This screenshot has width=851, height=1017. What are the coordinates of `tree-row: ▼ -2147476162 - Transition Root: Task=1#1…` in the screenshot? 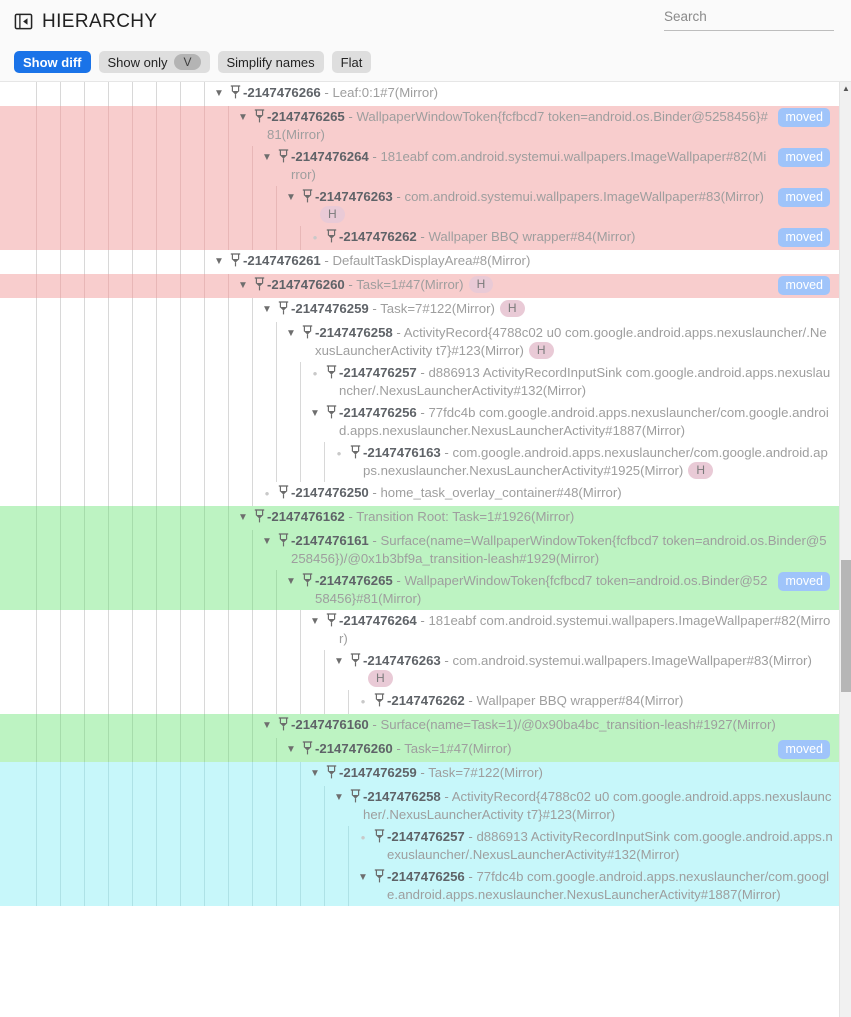 It's located at (419, 518).